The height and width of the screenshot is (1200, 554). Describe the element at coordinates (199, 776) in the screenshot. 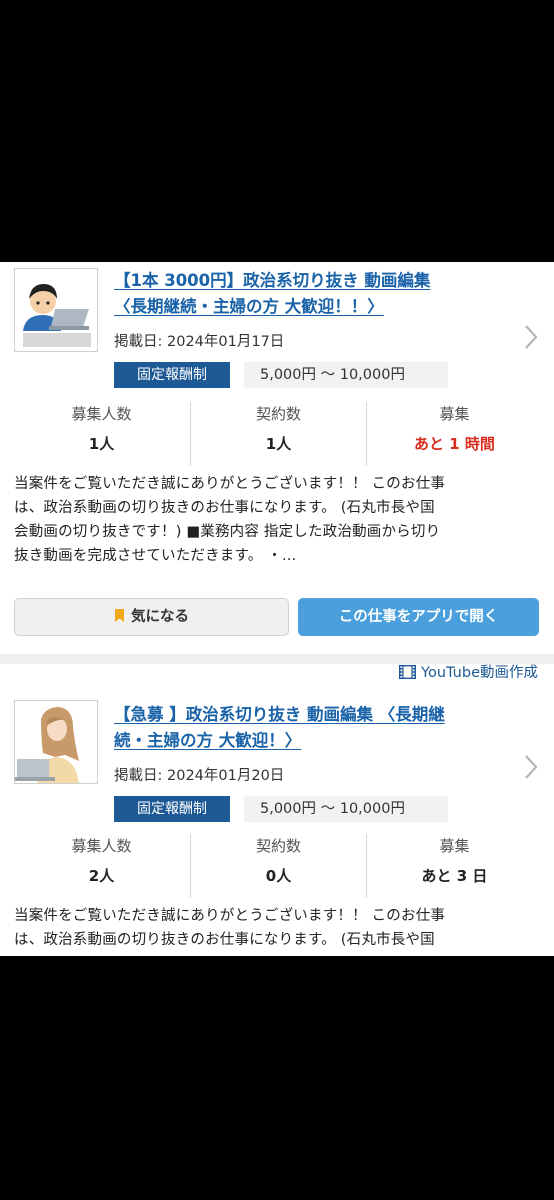

I see `posted-date: 掲載日: 2024年01月20日` at that location.